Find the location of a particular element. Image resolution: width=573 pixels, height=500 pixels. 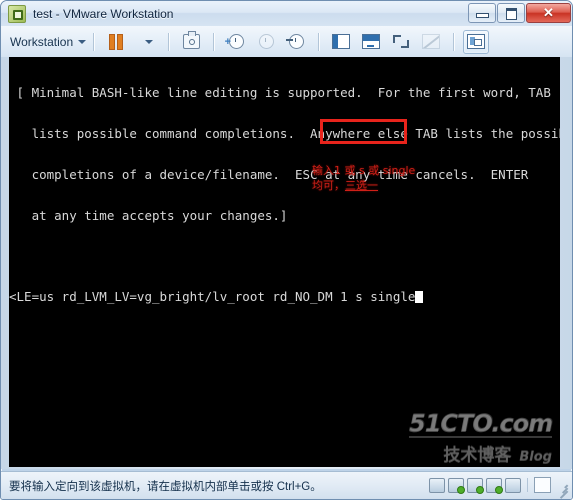

unity-icon is located at coordinates (431, 41).